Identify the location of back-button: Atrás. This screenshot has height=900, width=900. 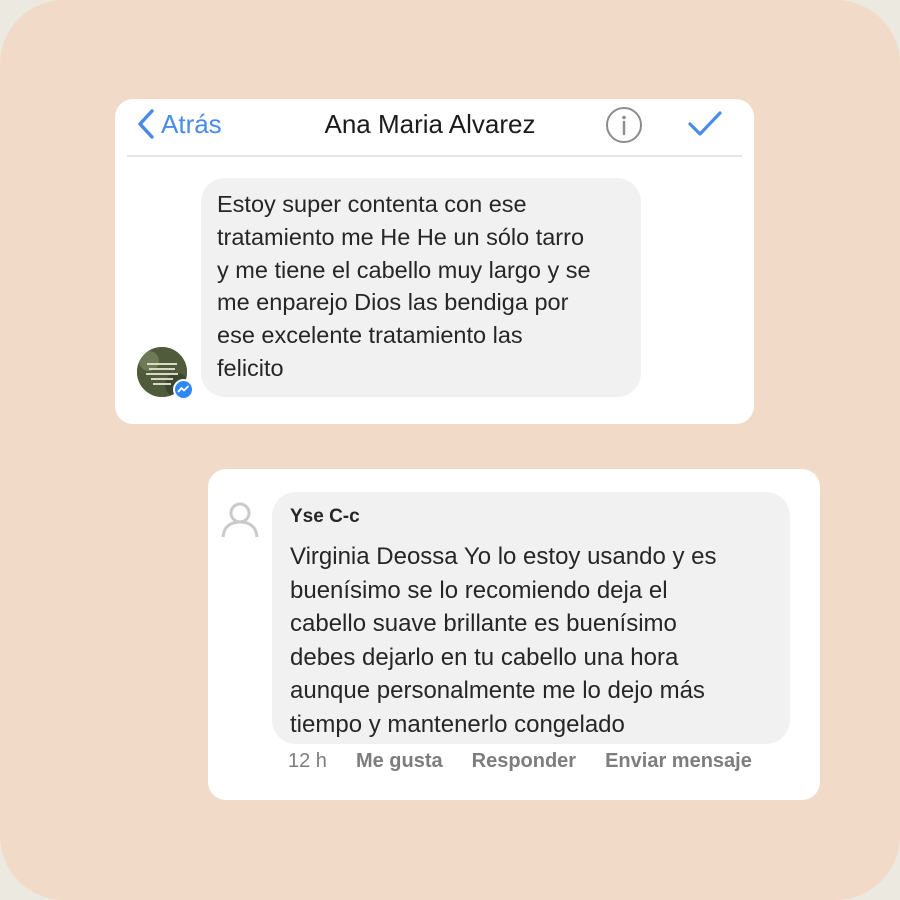
(179, 124).